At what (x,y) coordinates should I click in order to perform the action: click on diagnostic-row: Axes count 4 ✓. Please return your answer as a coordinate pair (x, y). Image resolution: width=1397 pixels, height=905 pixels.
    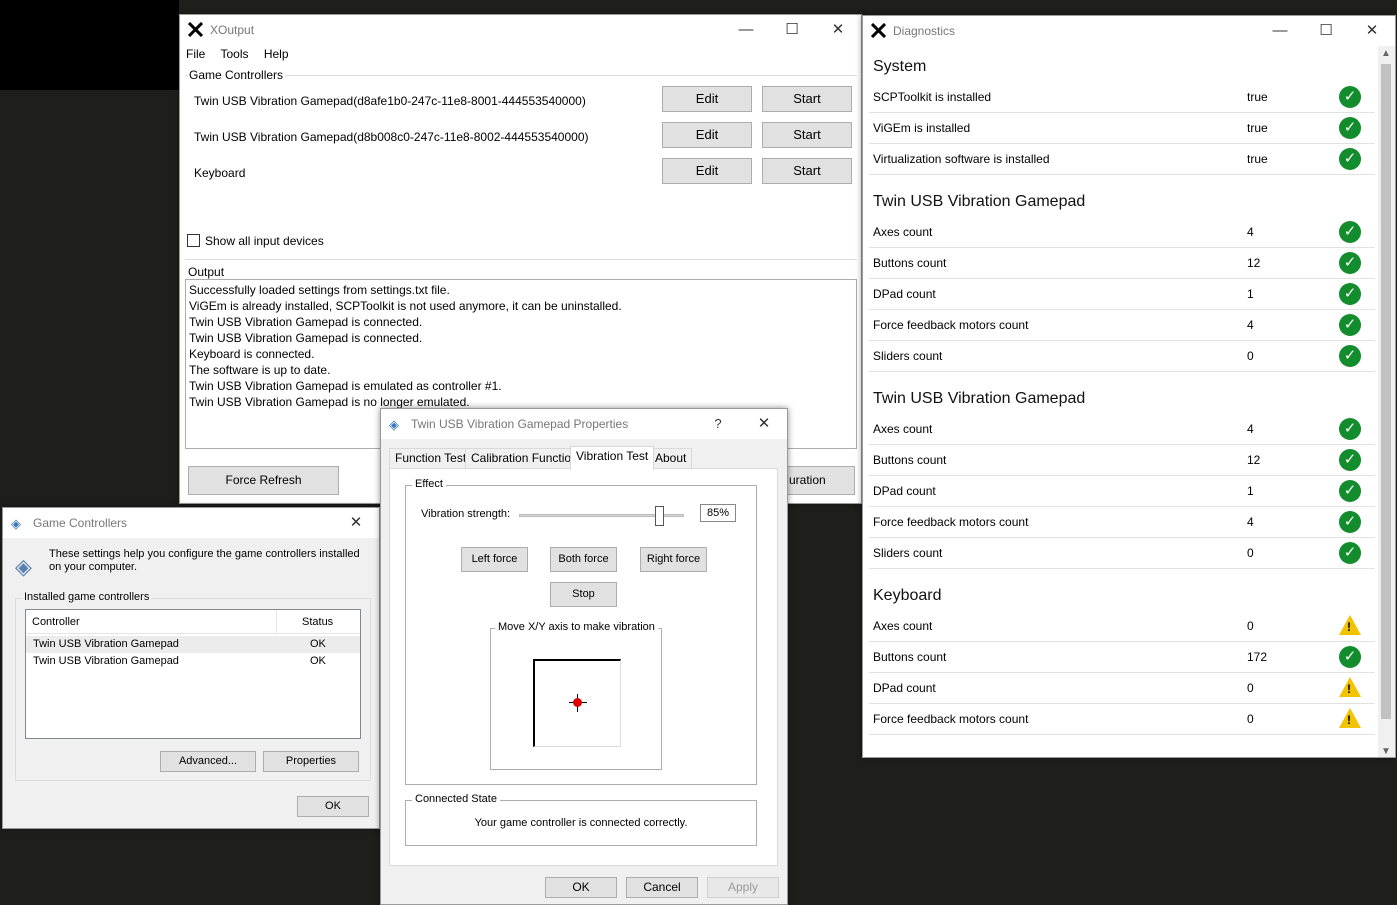
    Looking at the image, I should click on (1122, 429).